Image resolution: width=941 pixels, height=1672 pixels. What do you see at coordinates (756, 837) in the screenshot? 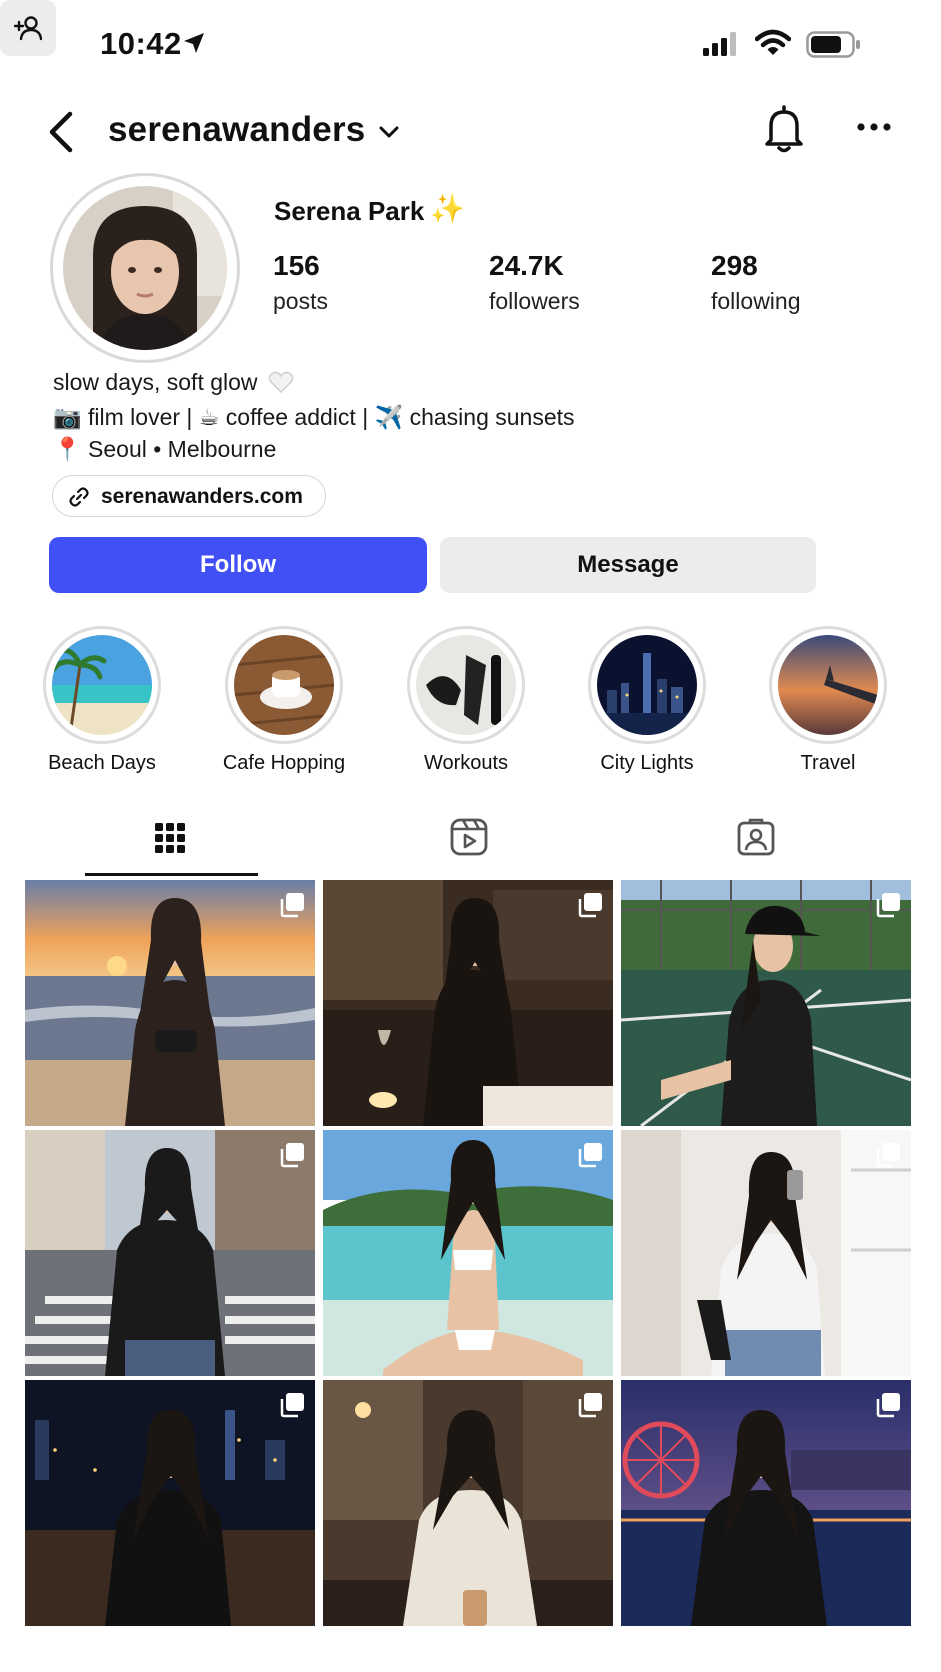
I see `tagged-icon` at bounding box center [756, 837].